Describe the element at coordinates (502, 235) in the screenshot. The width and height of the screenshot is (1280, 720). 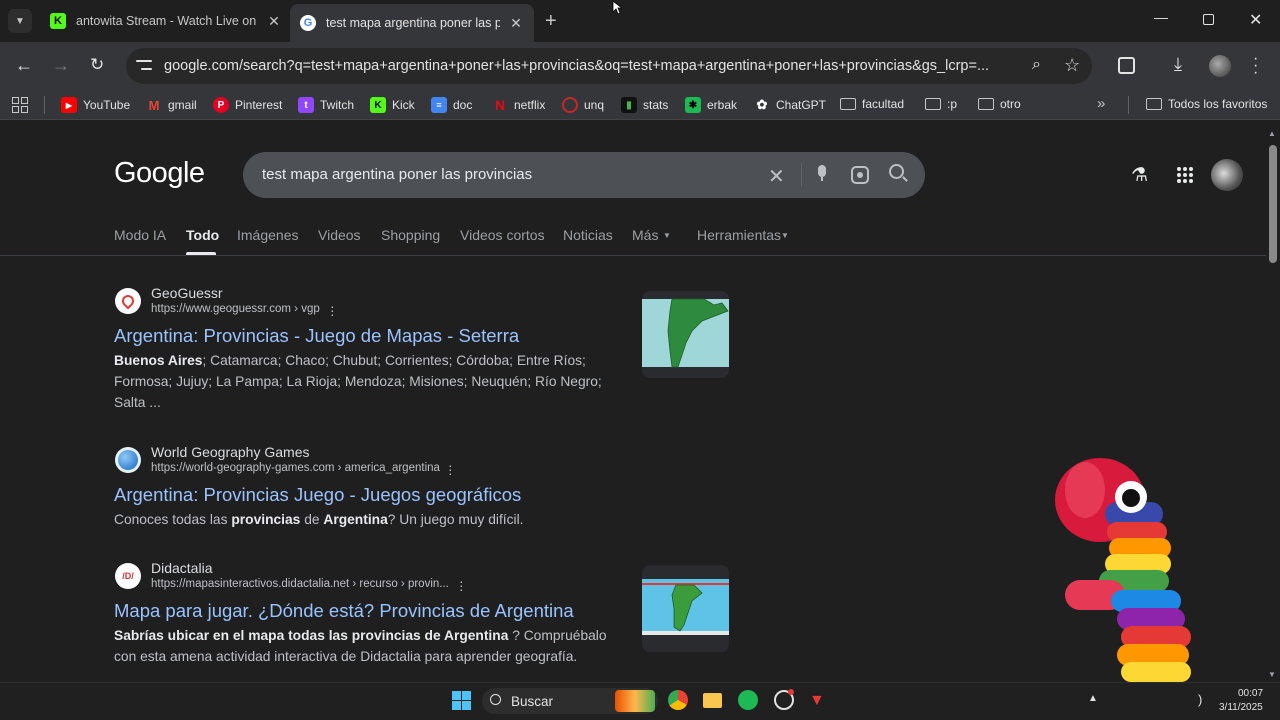
I see `tab-videos-cortos: Videos cortos` at that location.